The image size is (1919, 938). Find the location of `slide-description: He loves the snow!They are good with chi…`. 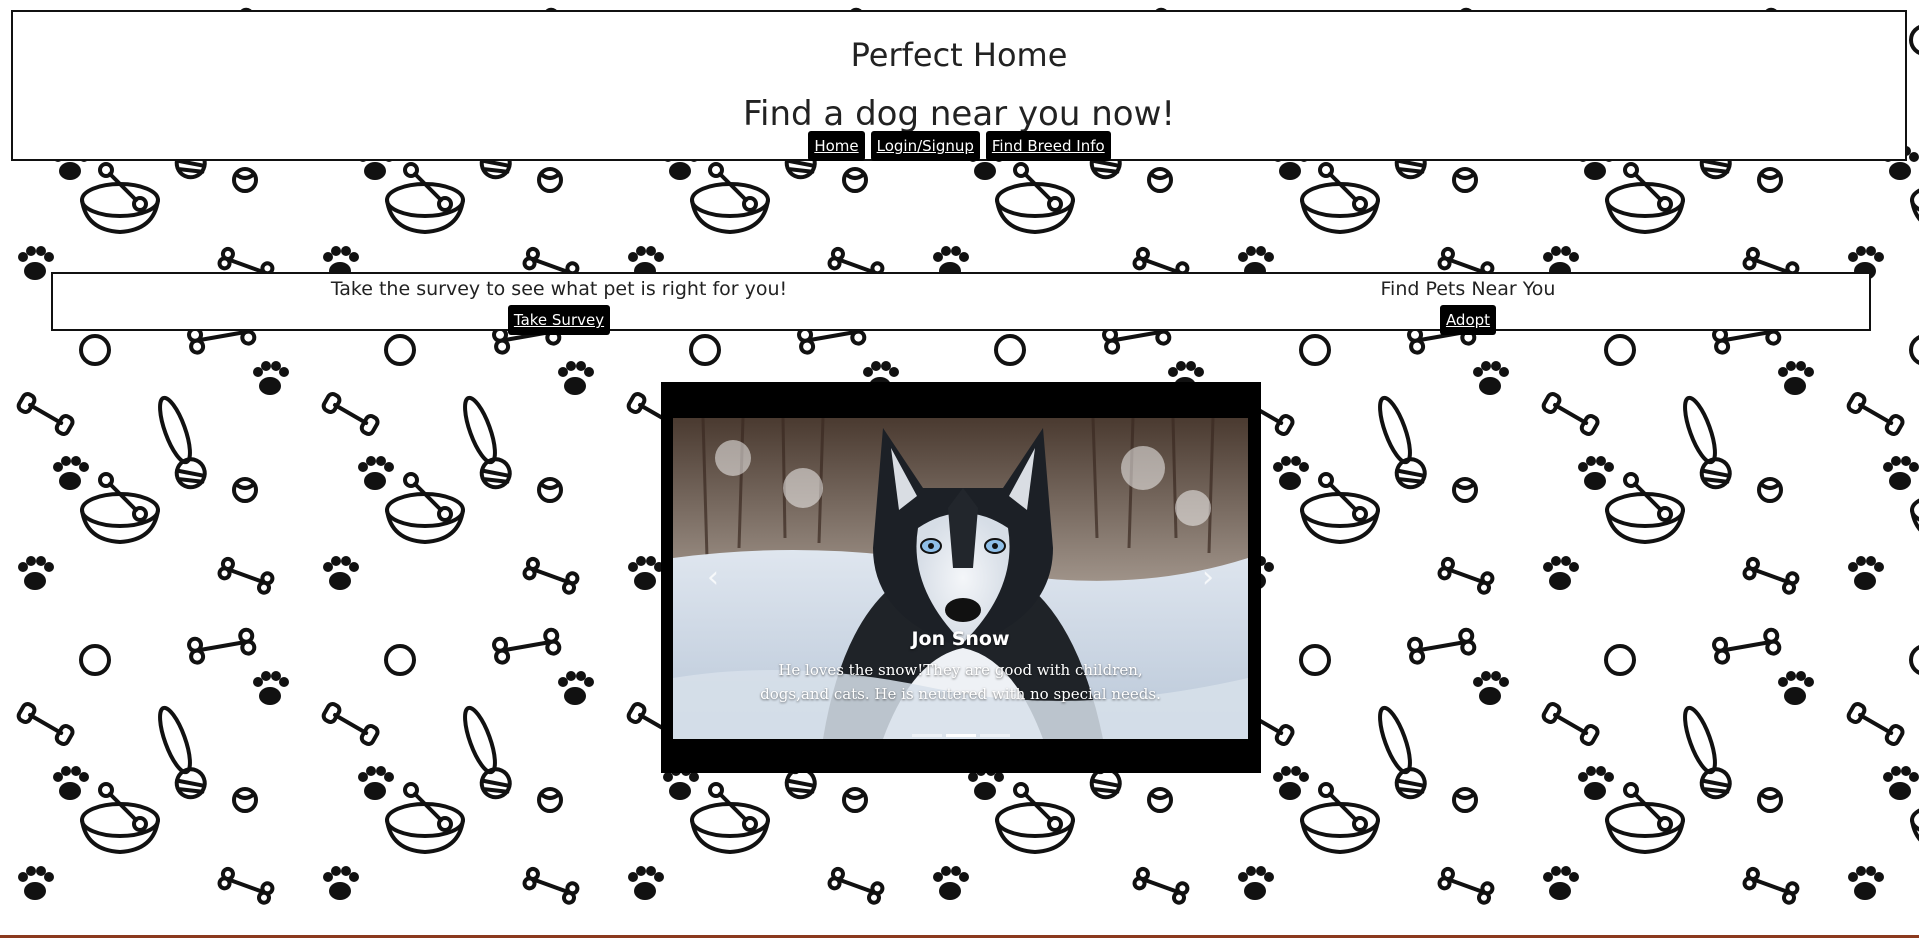

slide-description: He loves the snow!They are good with chi… is located at coordinates (960, 682).